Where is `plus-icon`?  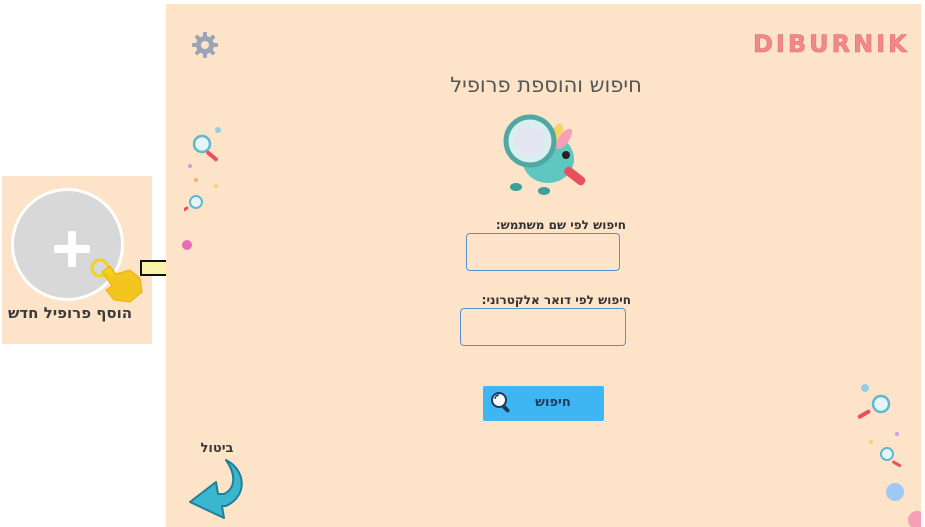
plus-icon is located at coordinates (72, 249).